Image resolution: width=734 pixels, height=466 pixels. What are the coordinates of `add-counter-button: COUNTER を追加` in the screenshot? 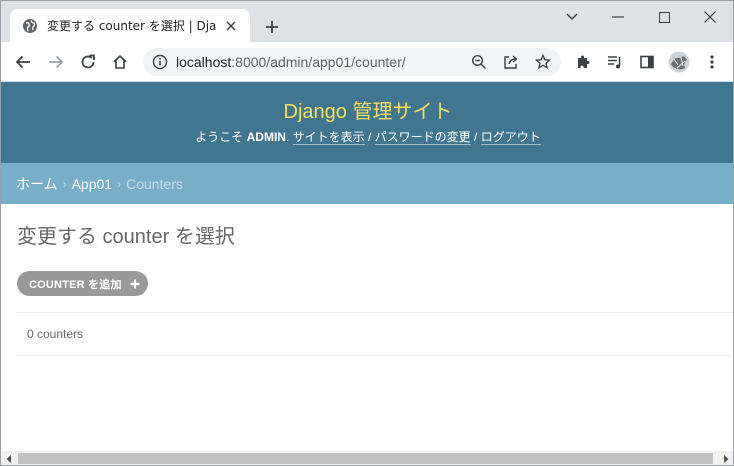 It's located at (82, 283).